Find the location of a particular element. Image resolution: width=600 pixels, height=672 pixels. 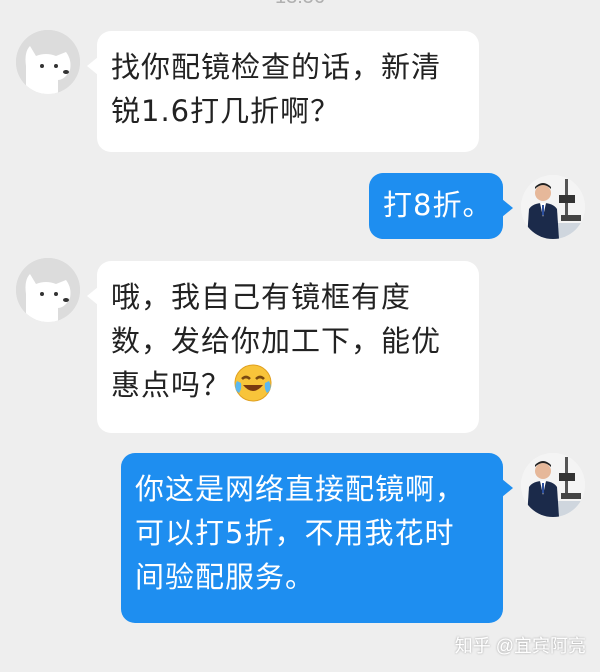

message-text-line: 打8折。 is located at coordinates (438, 205).